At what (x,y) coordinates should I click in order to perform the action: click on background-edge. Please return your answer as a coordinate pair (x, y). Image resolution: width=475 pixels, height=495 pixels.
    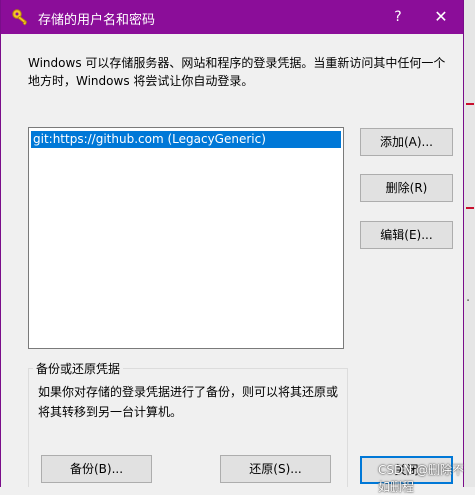
    Looking at the image, I should click on (469, 243).